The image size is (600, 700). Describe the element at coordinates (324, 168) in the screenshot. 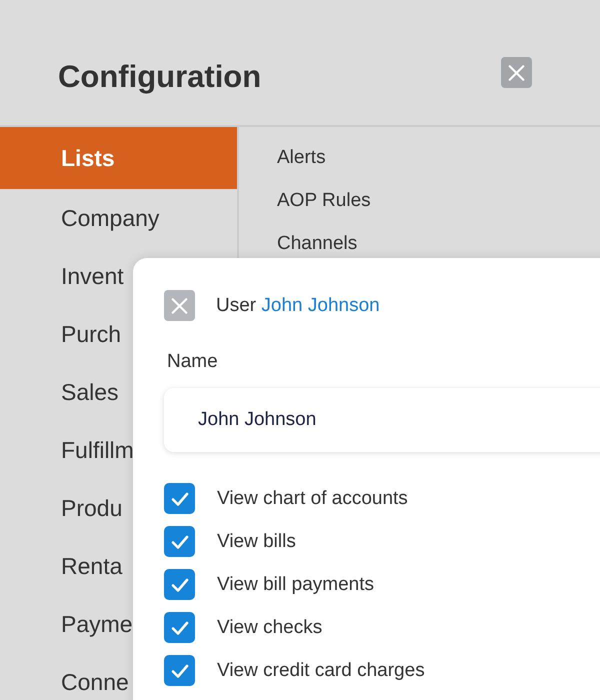

I see `list-item: Alerts` at that location.